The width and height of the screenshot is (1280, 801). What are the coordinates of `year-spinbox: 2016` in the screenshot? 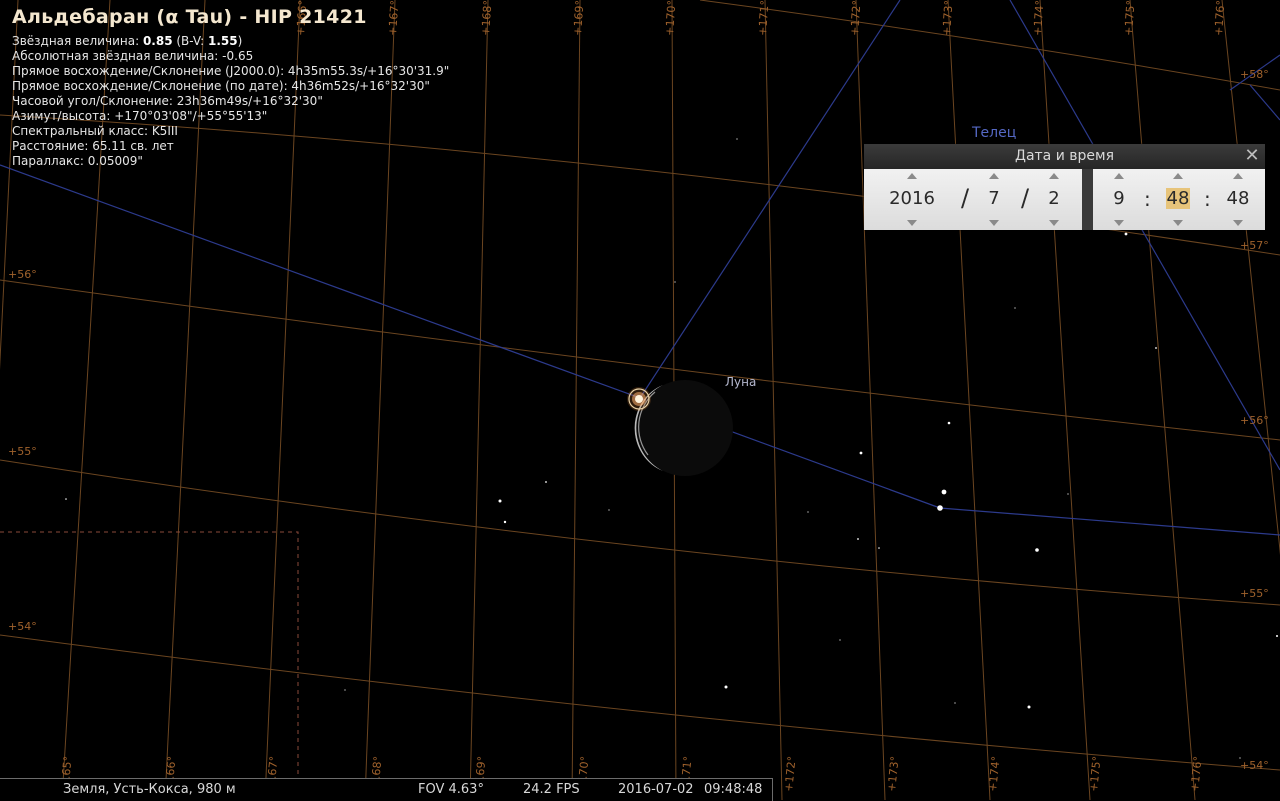 It's located at (912, 199).